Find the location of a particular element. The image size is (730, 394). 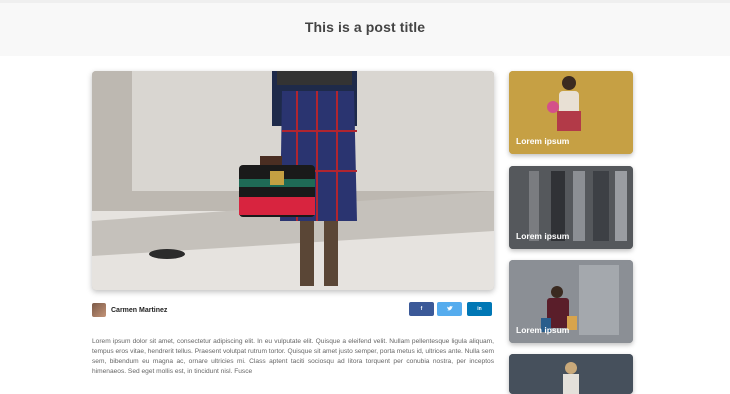

author-byline: Carmen Martinez is located at coordinates (129, 310).